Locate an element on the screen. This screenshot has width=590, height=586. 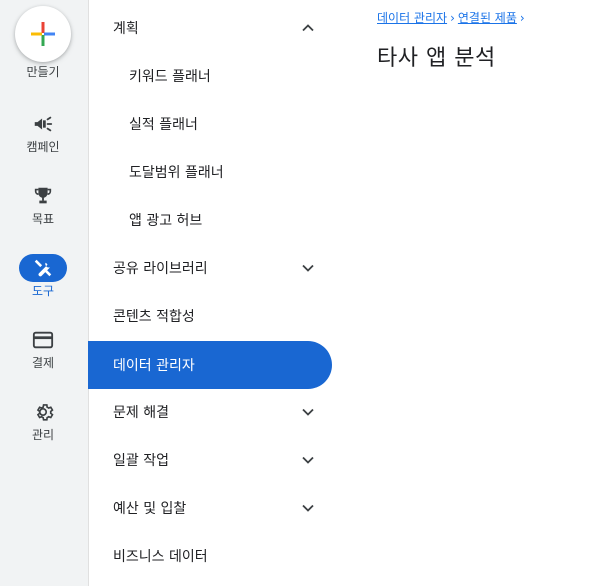
menu-item-data-manager: 데이터 관리자 is located at coordinates (210, 365).